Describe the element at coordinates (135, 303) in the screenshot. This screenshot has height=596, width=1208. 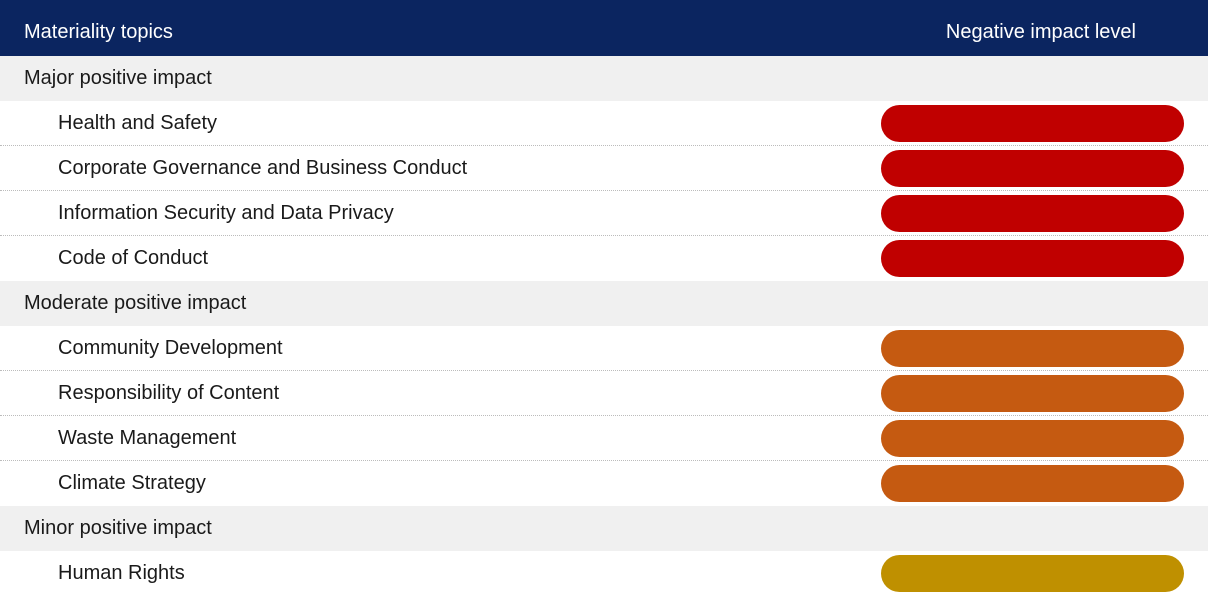
I see `group-label: Moderate positive impact` at that location.